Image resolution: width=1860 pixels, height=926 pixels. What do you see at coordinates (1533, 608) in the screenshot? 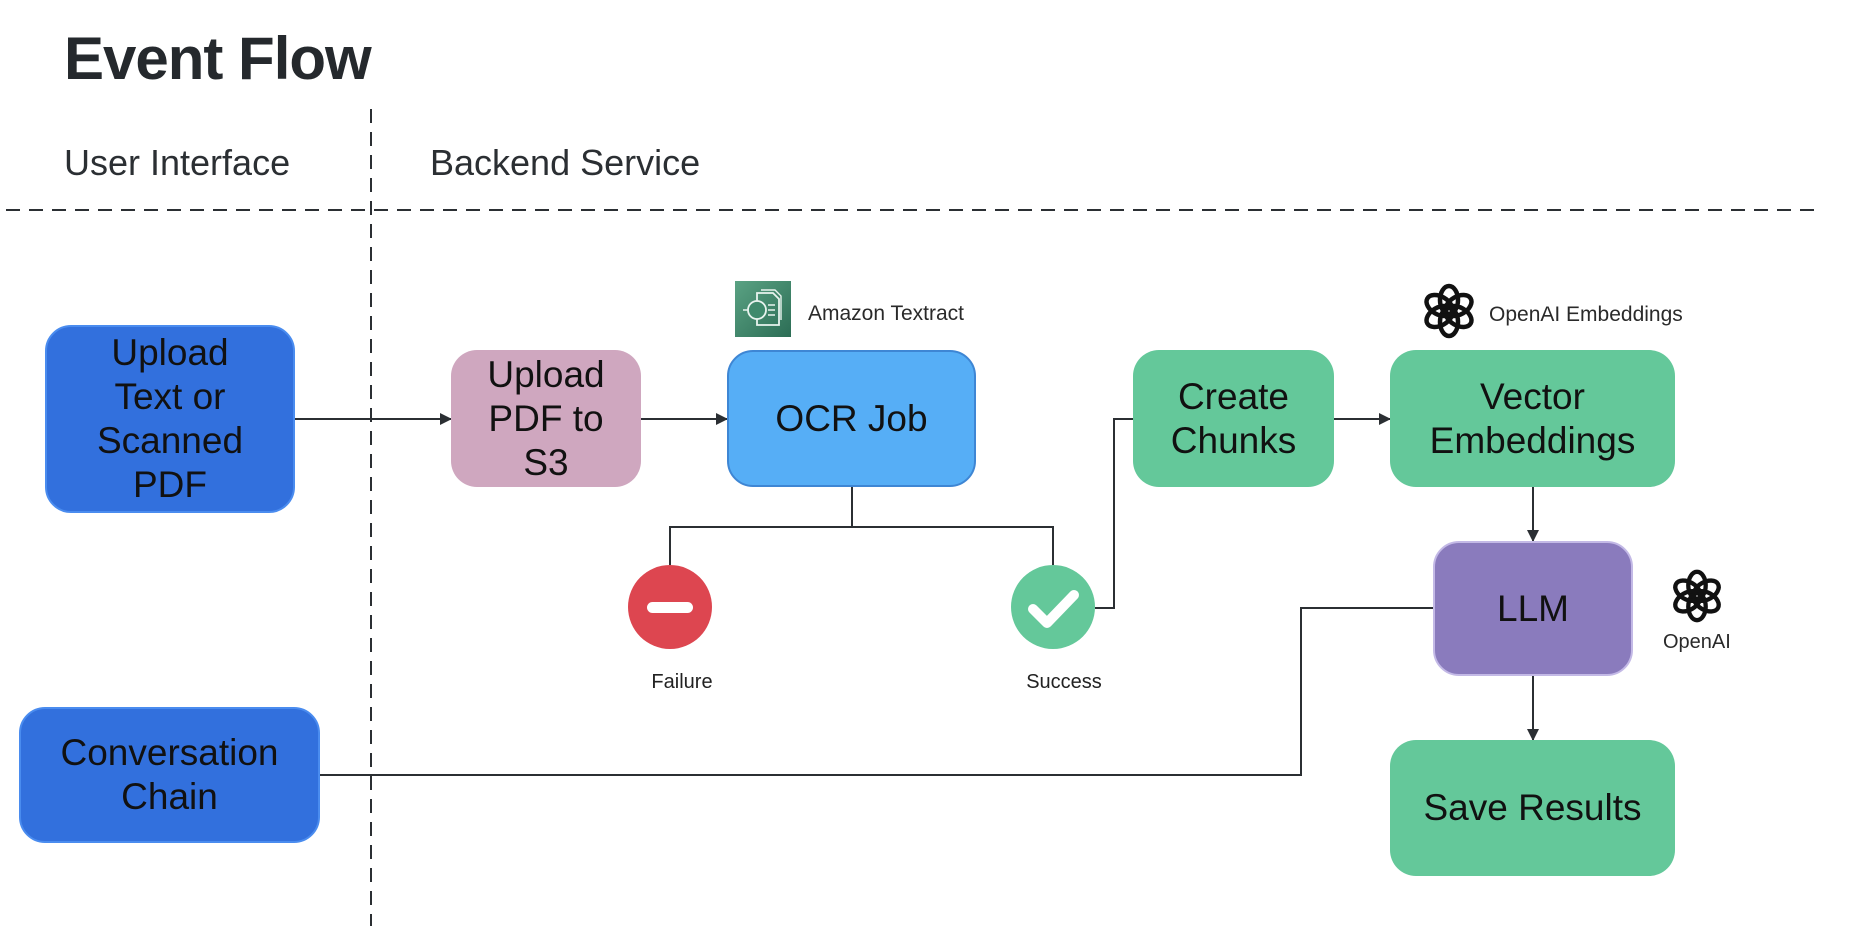
I see `node-llm: LLM` at bounding box center [1533, 608].